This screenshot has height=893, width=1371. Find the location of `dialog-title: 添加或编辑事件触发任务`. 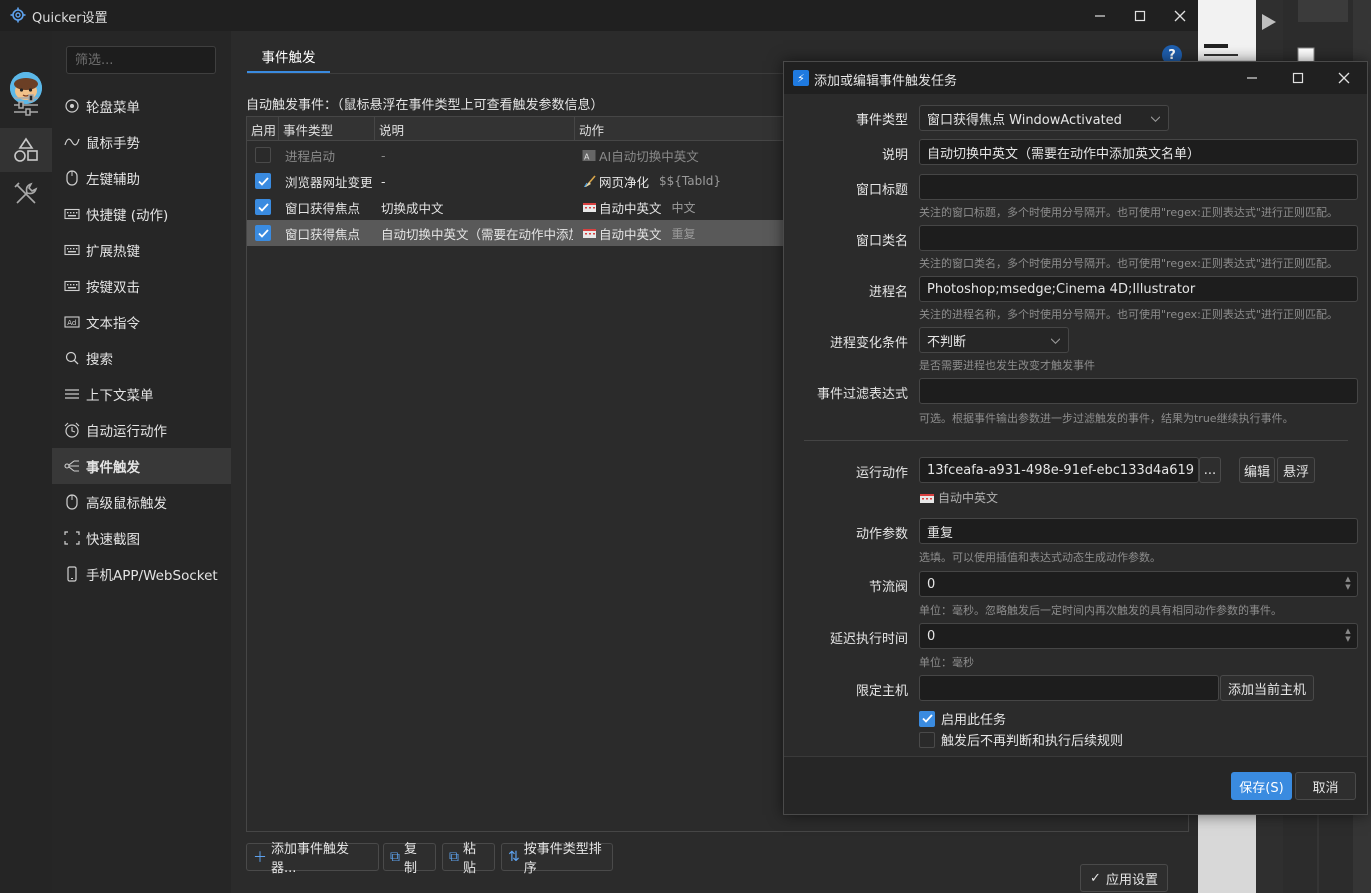

dialog-title: 添加或编辑事件触发任务 is located at coordinates (886, 81).